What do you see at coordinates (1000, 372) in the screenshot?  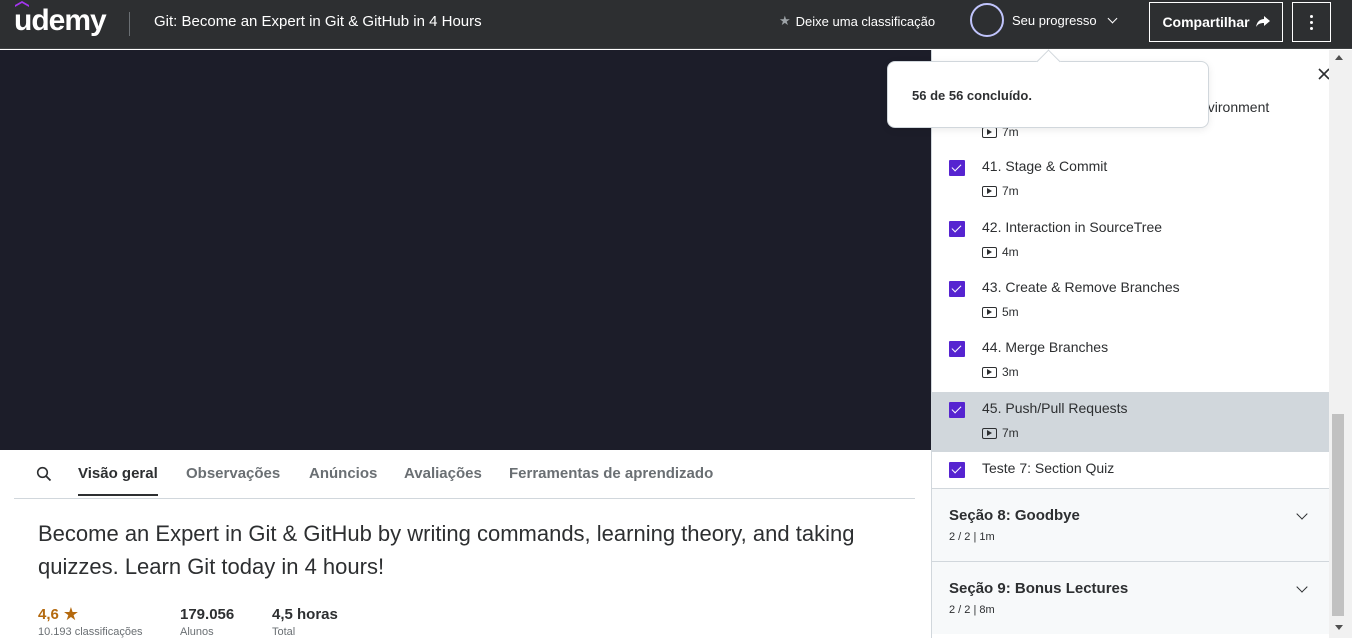 I see `lecture-duration: 3m` at bounding box center [1000, 372].